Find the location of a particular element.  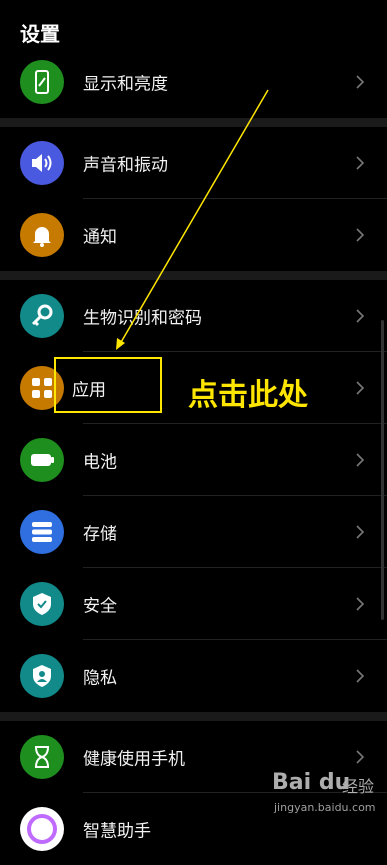

settings-item-label: 智慧助手 is located at coordinates (117, 831).